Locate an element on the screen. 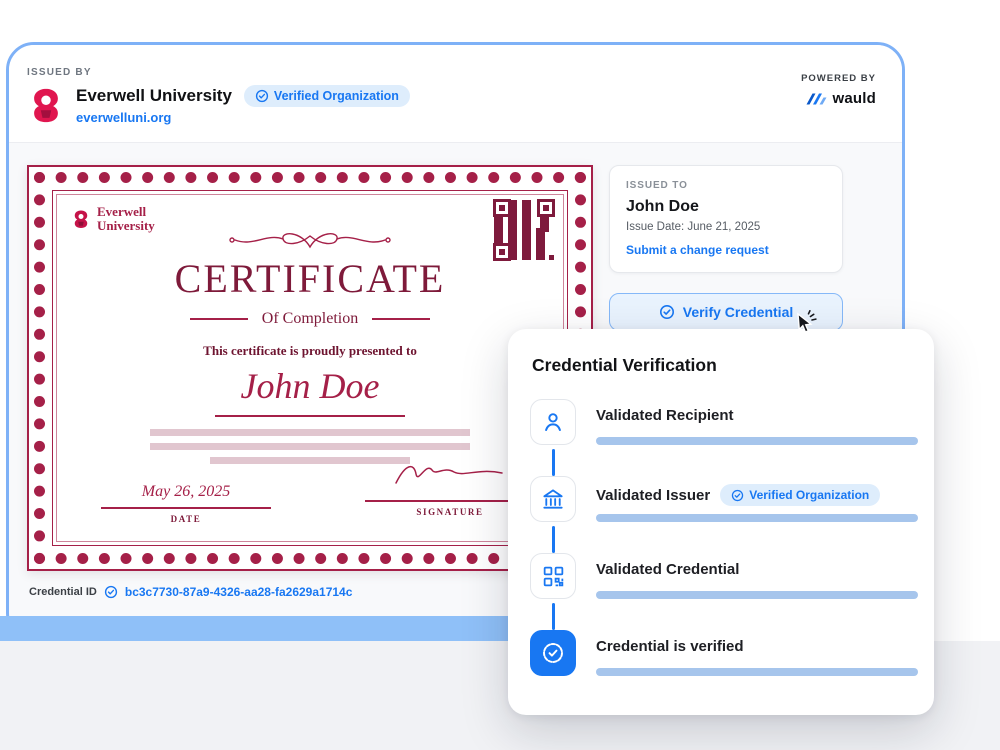 The image size is (1000, 750). org-name: Everwell University is located at coordinates (154, 95).